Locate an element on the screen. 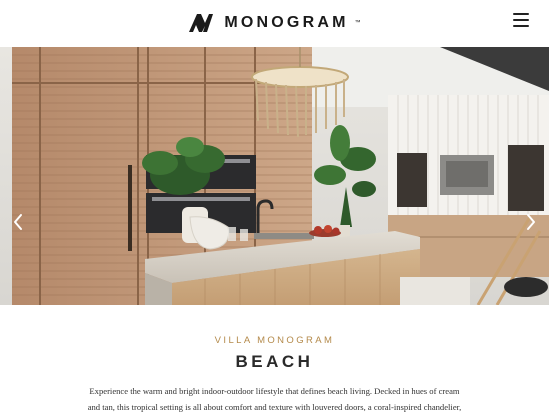  site-header: MONOGRAM ™ is located at coordinates (274, 23).